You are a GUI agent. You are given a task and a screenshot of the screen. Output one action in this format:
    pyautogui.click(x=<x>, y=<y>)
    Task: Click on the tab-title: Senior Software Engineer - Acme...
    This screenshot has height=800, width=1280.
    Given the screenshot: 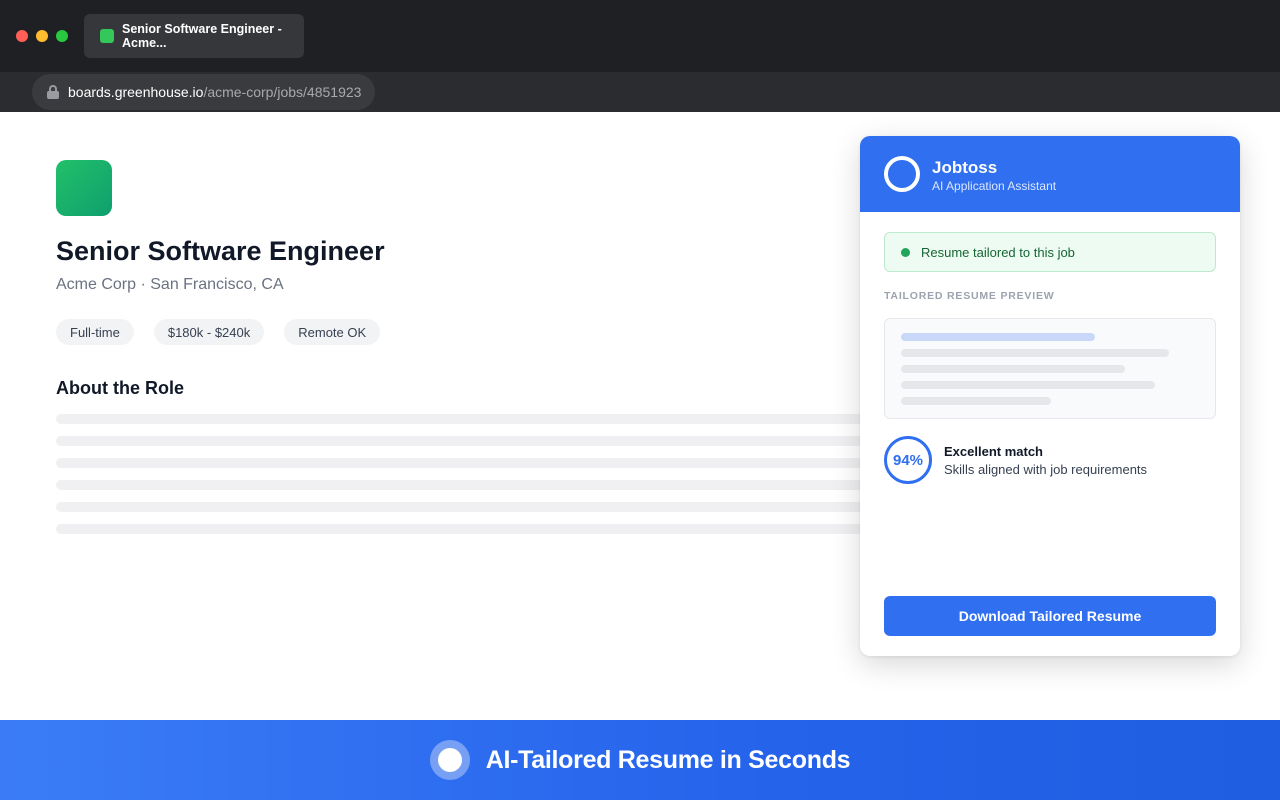 What is the action you would take?
    pyautogui.click(x=202, y=36)
    